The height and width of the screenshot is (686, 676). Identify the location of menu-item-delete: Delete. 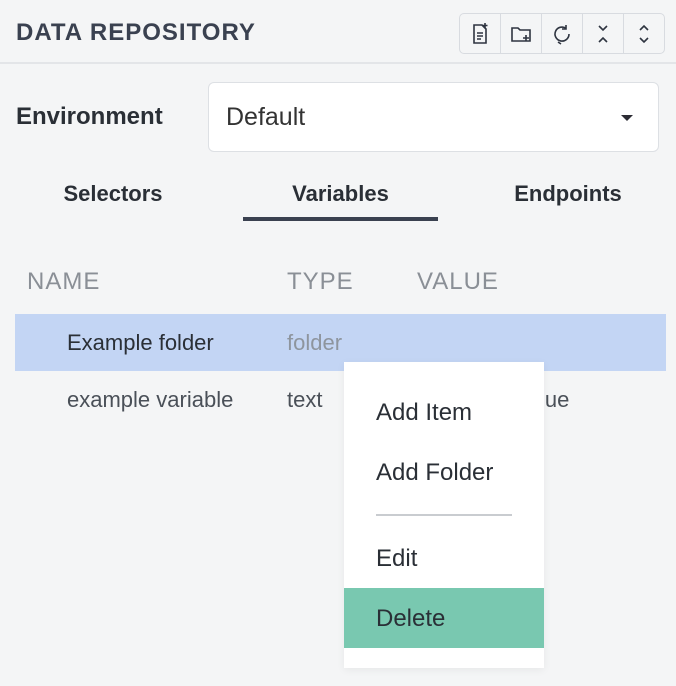
(444, 618).